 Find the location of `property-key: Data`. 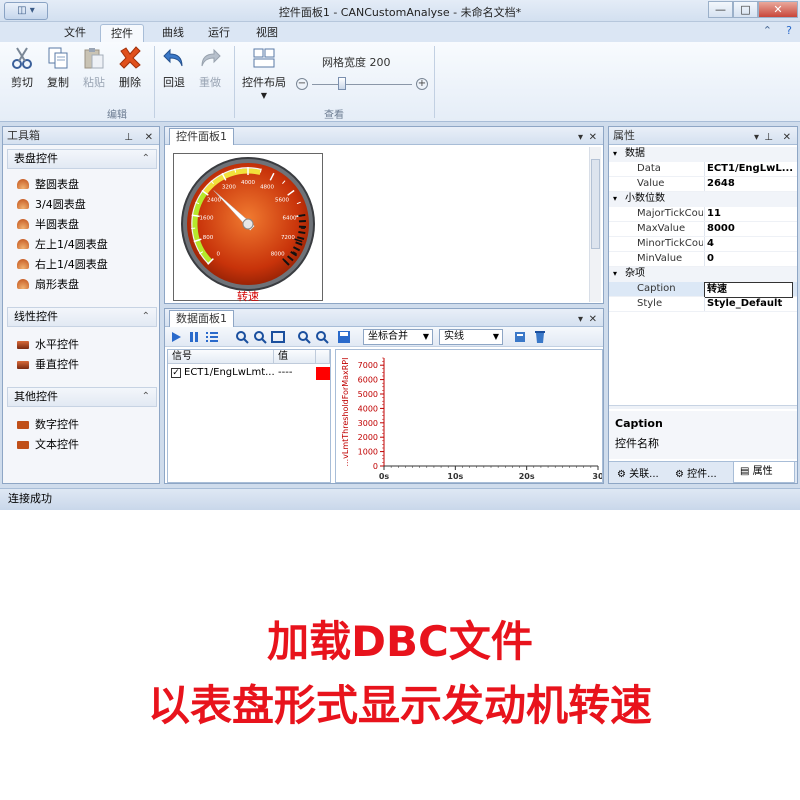

property-key: Data is located at coordinates (649, 168).